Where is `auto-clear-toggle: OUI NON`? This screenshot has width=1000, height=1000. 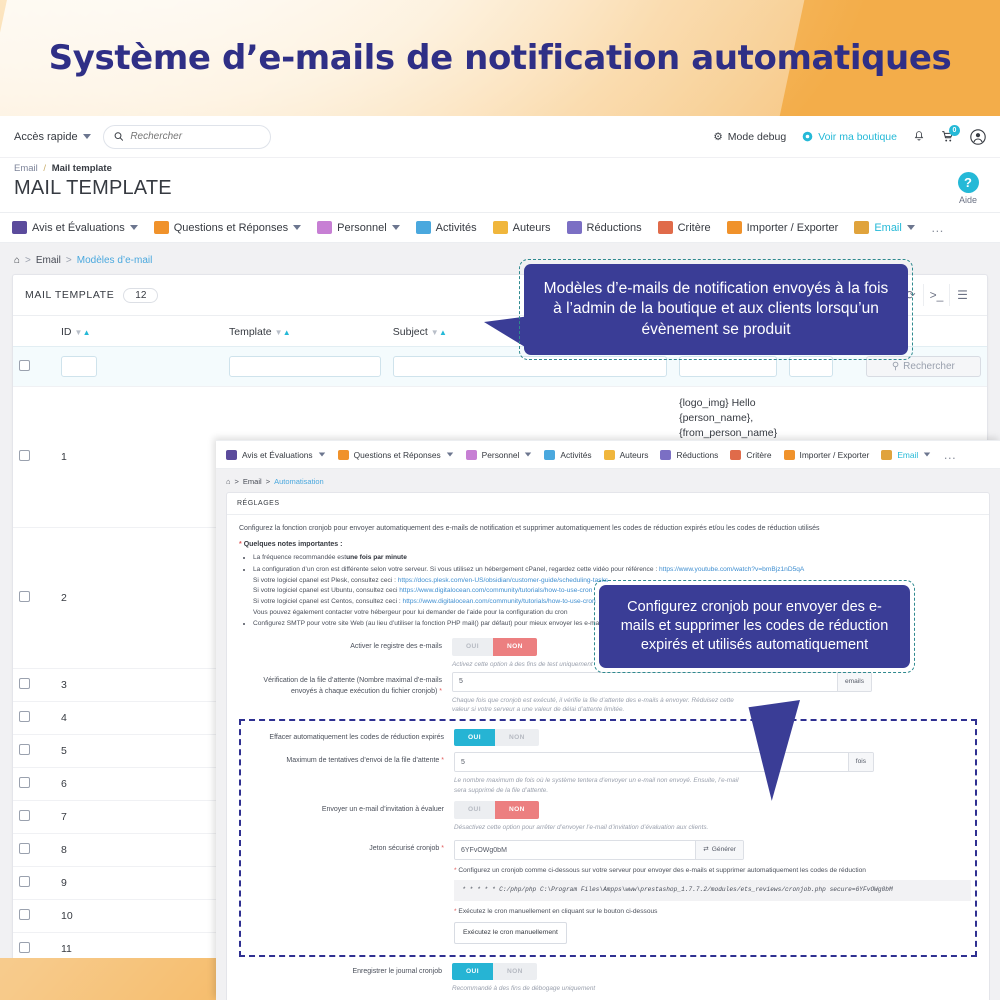 auto-clear-toggle: OUI NON is located at coordinates (496, 737).